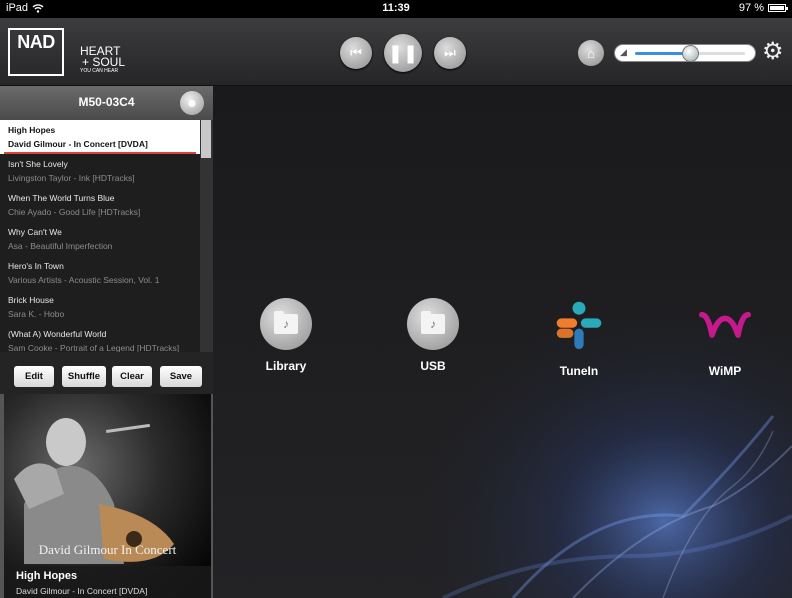 This screenshot has width=792, height=598. I want to click on tagline: HEART + SOUL YOU CAN HEAR, so click(103, 59).